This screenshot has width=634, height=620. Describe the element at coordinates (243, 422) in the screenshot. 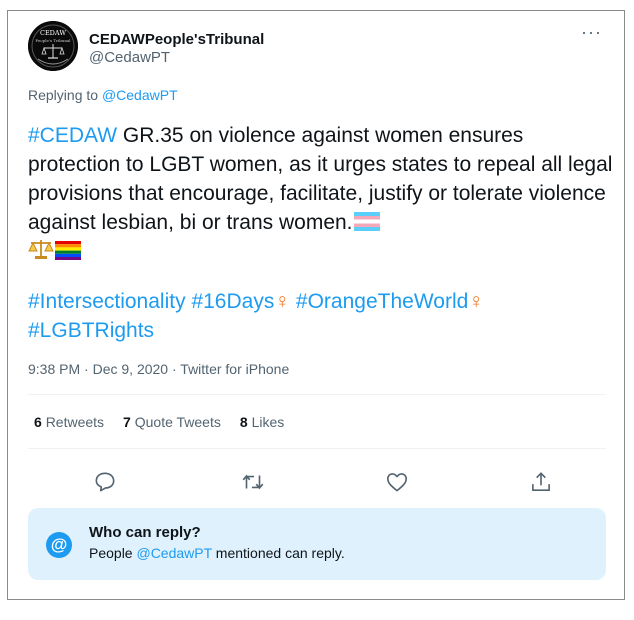

I see `likes-count: 8` at that location.